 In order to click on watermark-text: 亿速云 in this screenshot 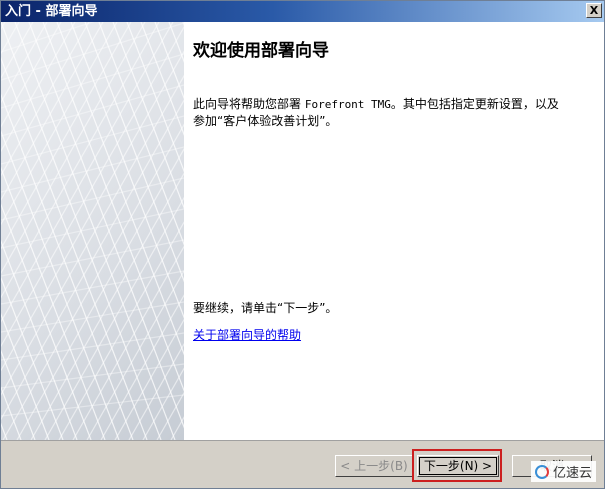, I will do `click(572, 473)`.